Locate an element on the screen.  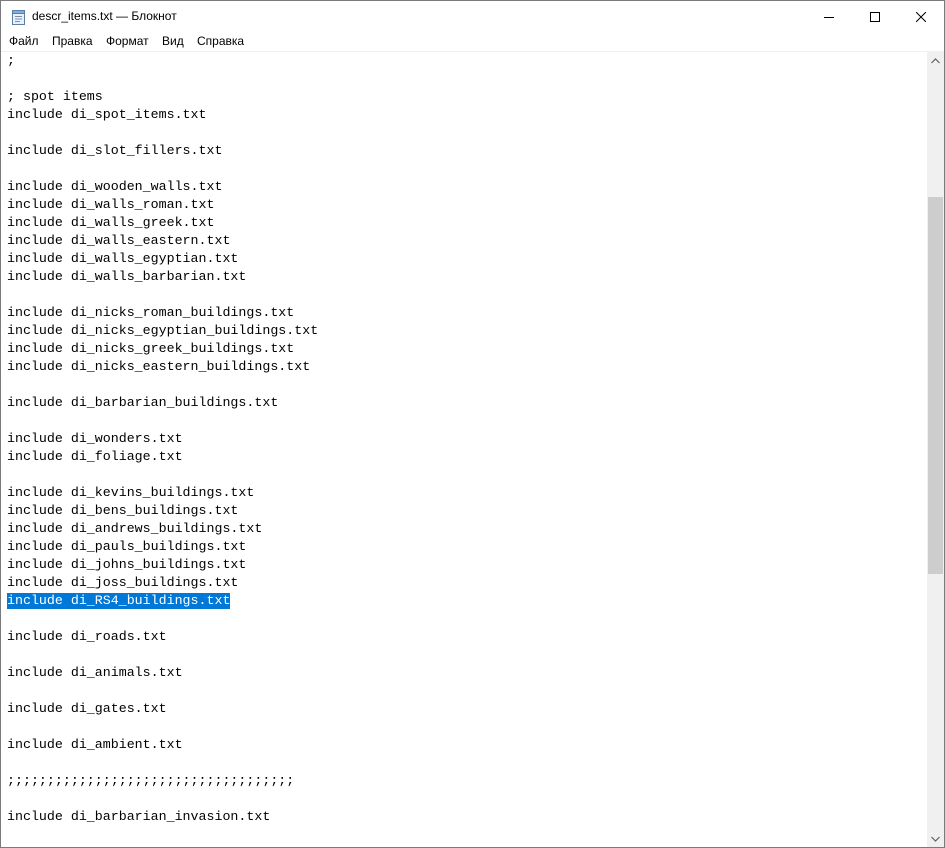
line-text: include di_gates.txt is located at coordinates (87, 708).